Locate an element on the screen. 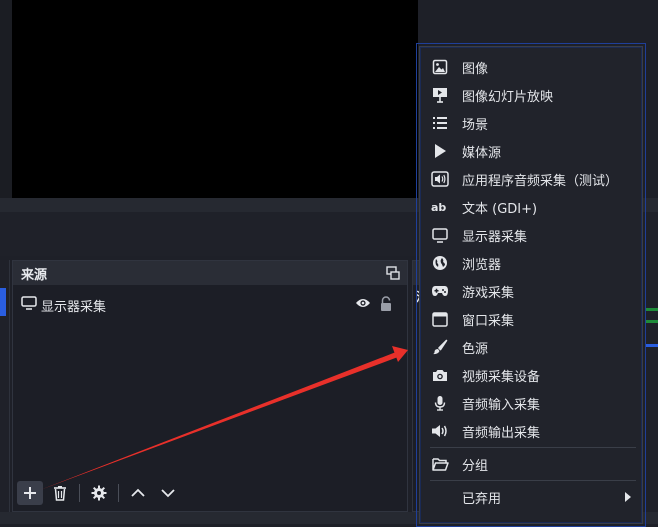  window-icon is located at coordinates (440, 319).